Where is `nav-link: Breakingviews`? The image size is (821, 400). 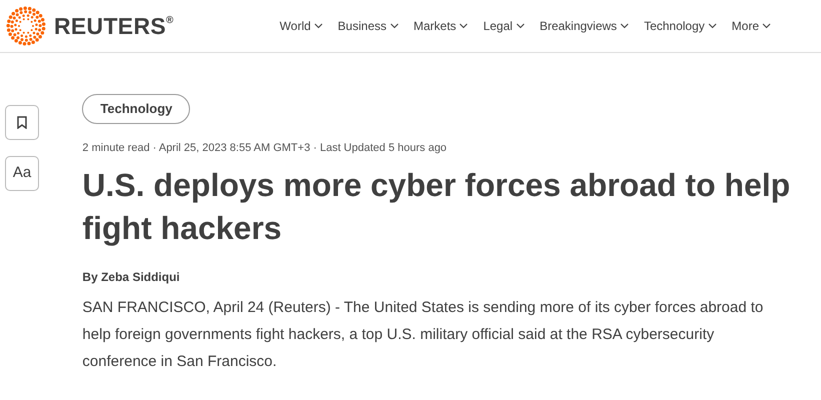 nav-link: Breakingviews is located at coordinates (584, 26).